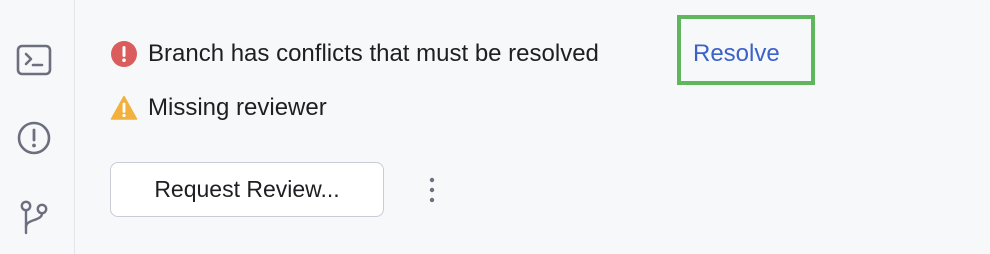 This screenshot has width=990, height=254. What do you see at coordinates (736, 54) in the screenshot?
I see `resolve-link: Resolve` at bounding box center [736, 54].